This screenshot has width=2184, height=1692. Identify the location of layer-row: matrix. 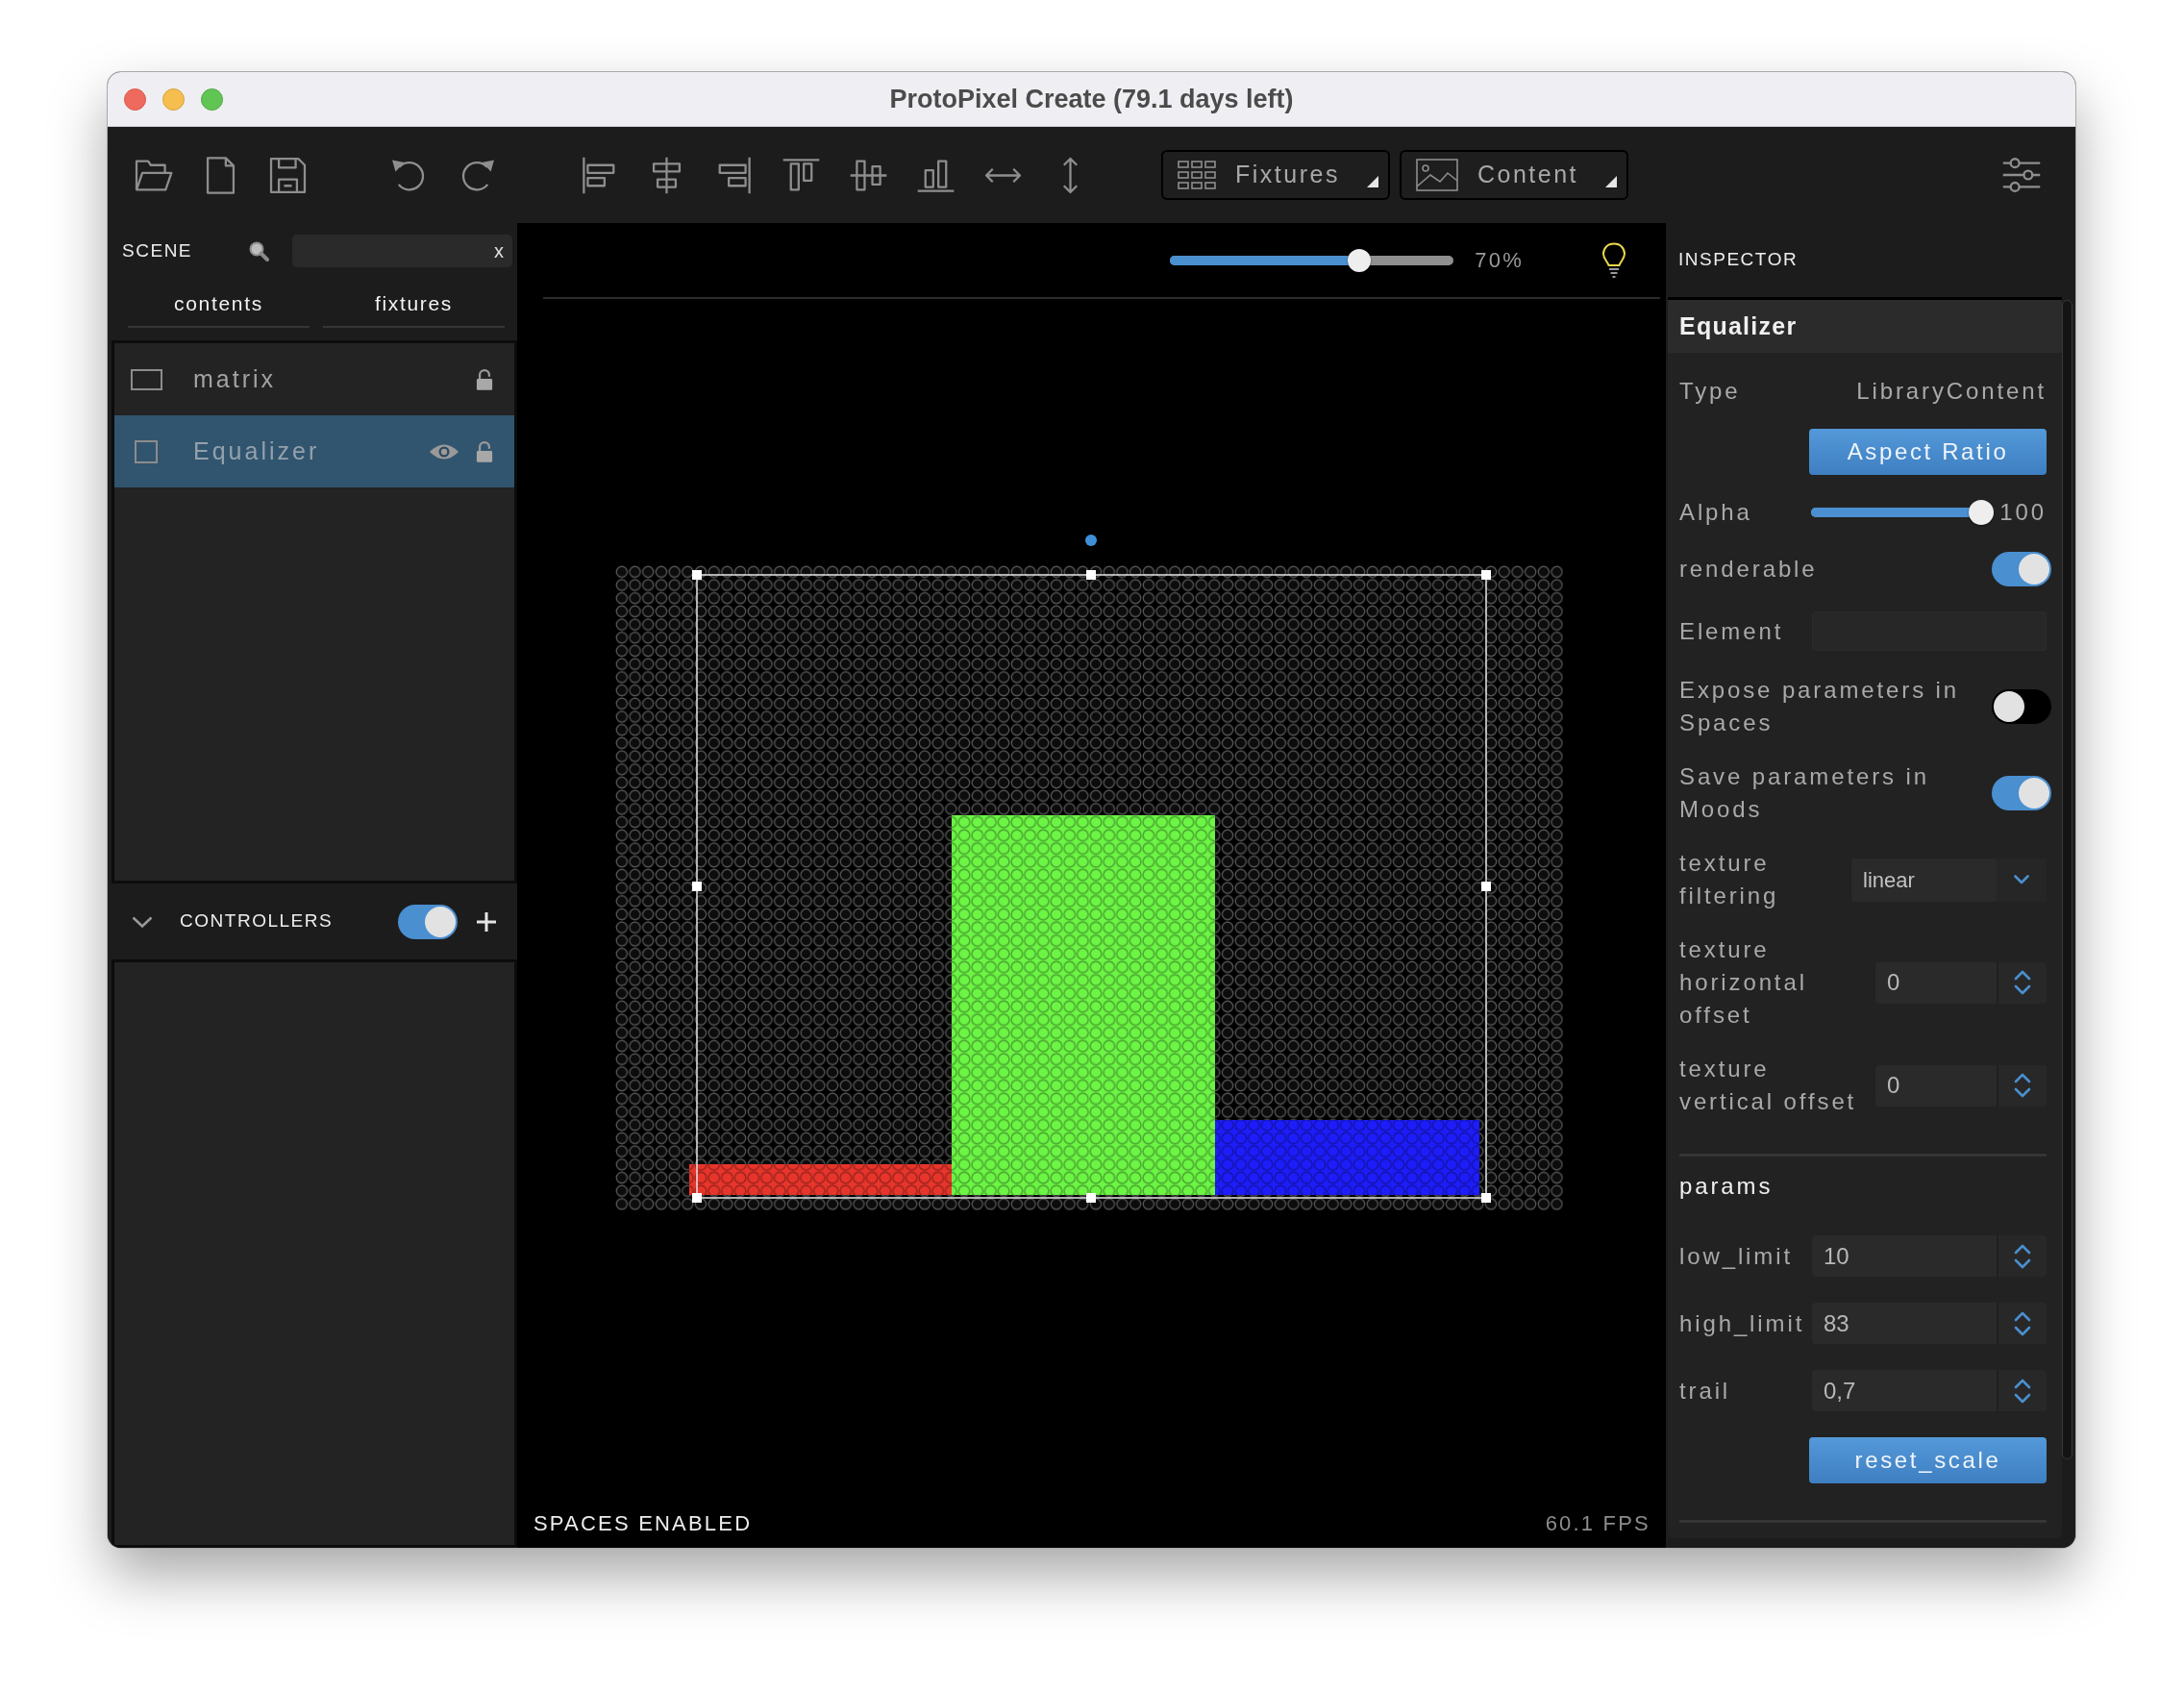
(314, 379).